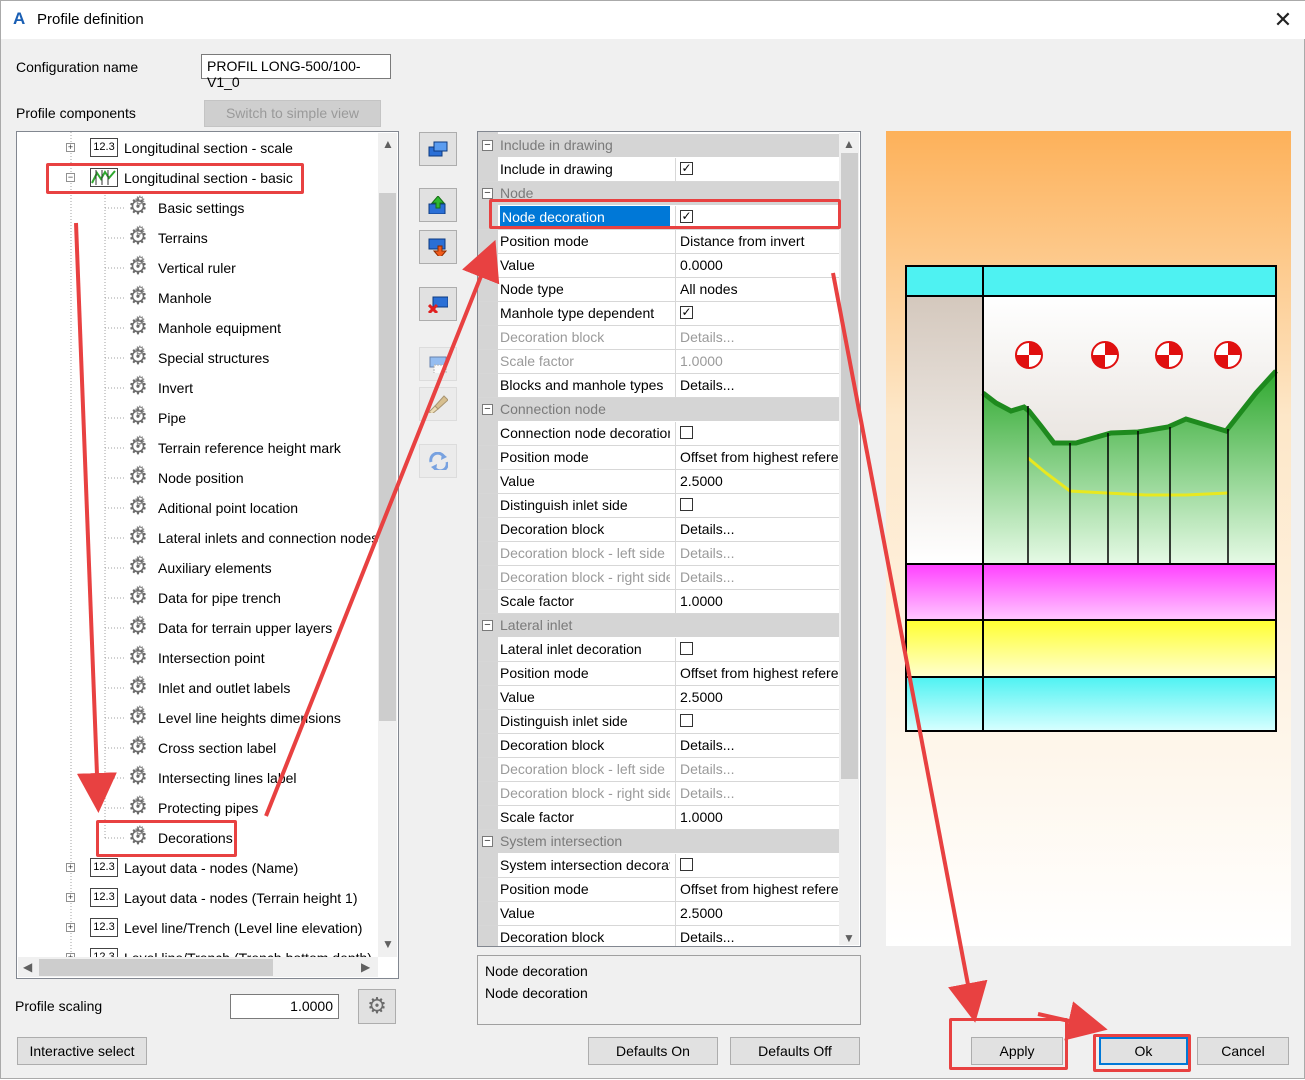 Image resolution: width=1305 pixels, height=1080 pixels. What do you see at coordinates (207, 505) in the screenshot?
I see `tree-child-aditional-point-location: ⚙Aditional point location` at bounding box center [207, 505].